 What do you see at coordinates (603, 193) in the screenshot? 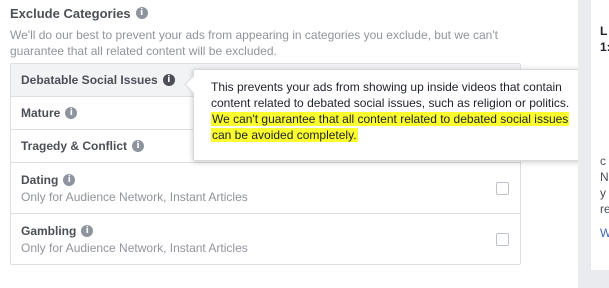
I see `right-panel-line: y` at bounding box center [603, 193].